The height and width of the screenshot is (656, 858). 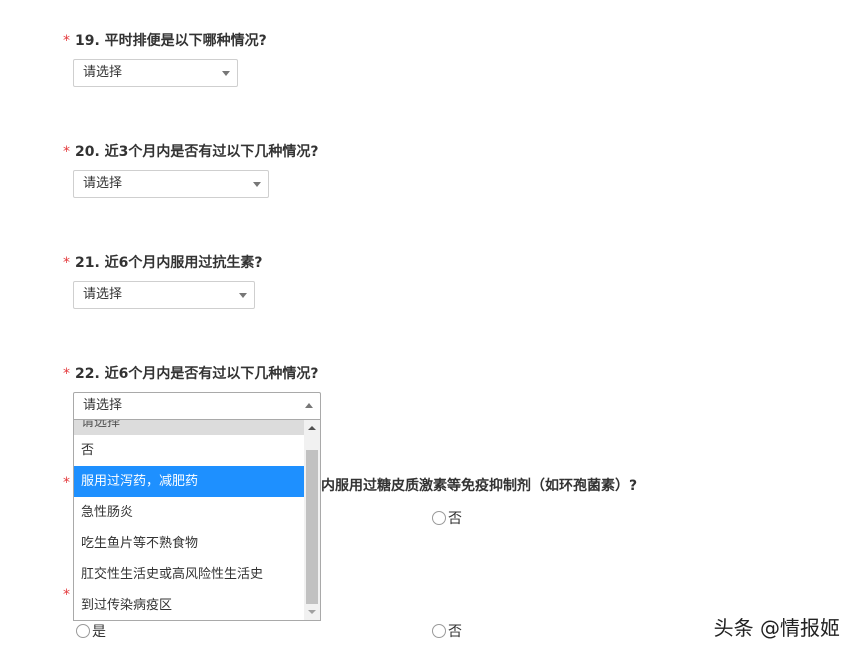 What do you see at coordinates (165, 41) in the screenshot?
I see `question-19-title: * 19. 平时排便是以下哪种情况?` at bounding box center [165, 41].